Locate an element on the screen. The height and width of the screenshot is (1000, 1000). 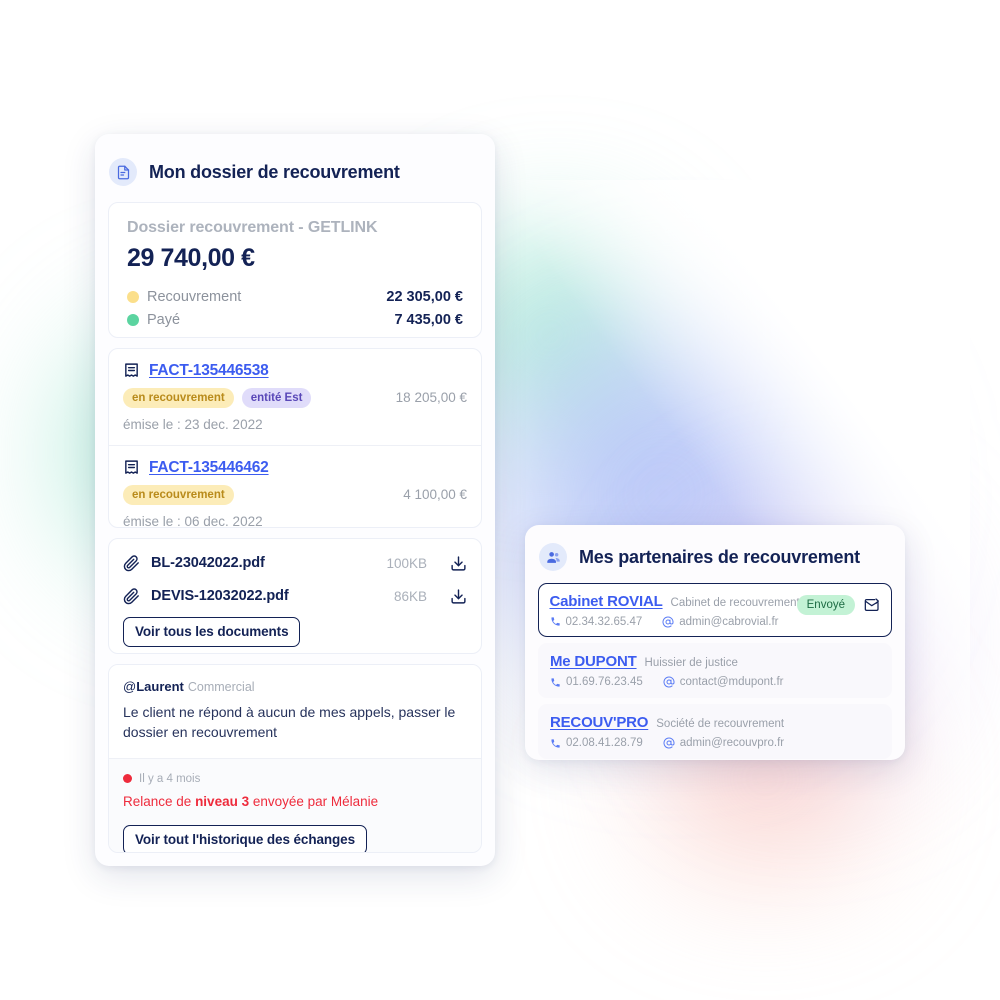
partner-phone: 02.08.41.28.79 is located at coordinates (596, 743).